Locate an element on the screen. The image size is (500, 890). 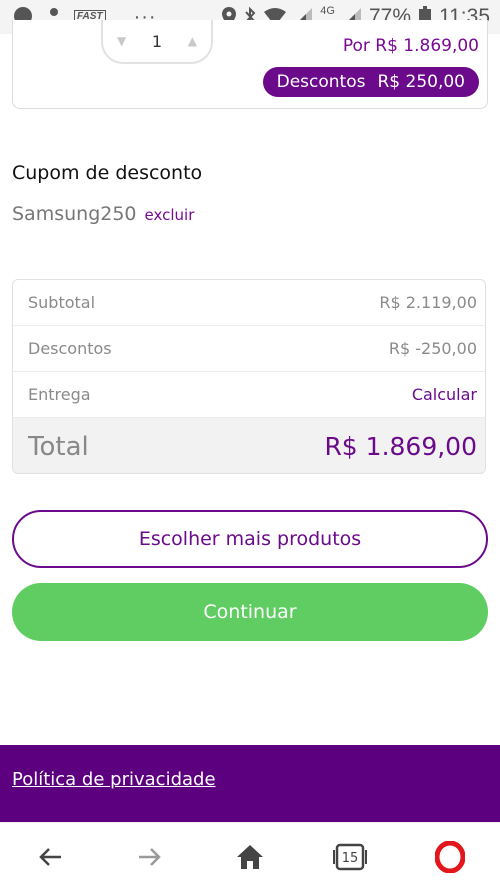
quantity-value: 1 is located at coordinates (157, 41).